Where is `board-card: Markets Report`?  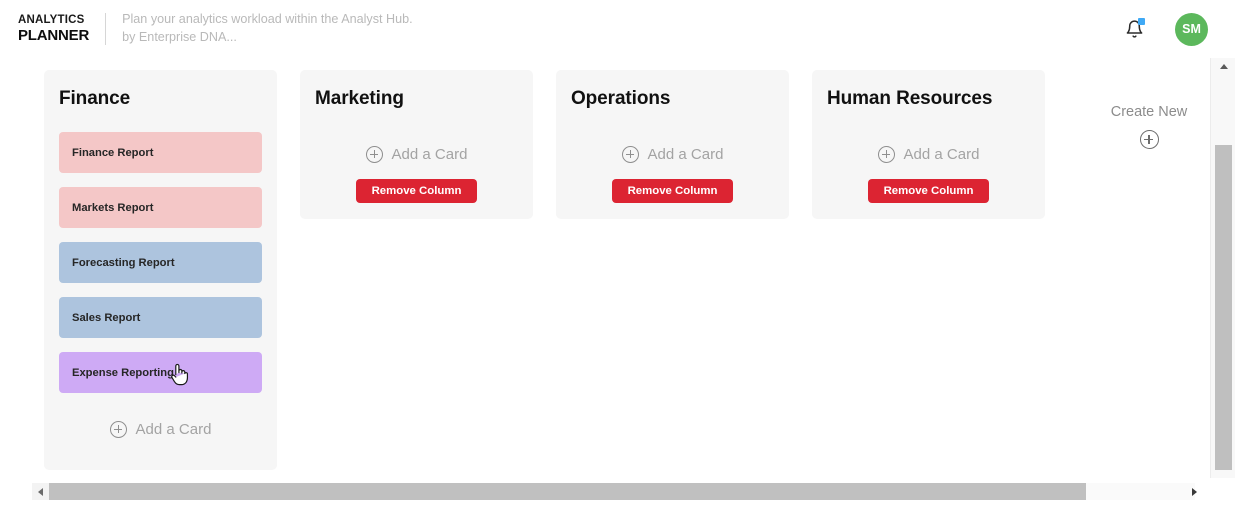 board-card: Markets Report is located at coordinates (160, 207).